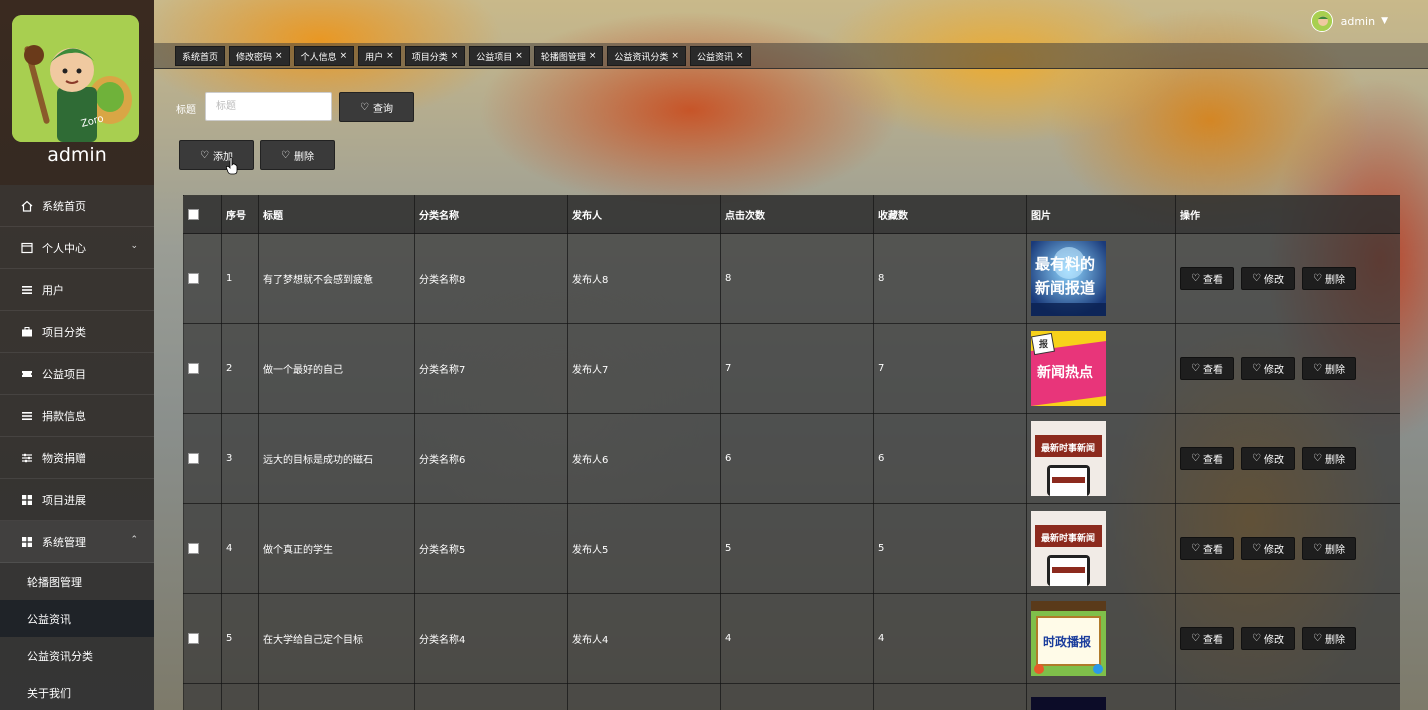  Describe the element at coordinates (641, 57) in the screenshot. I see `tab-label: 公益资讯分类` at that location.